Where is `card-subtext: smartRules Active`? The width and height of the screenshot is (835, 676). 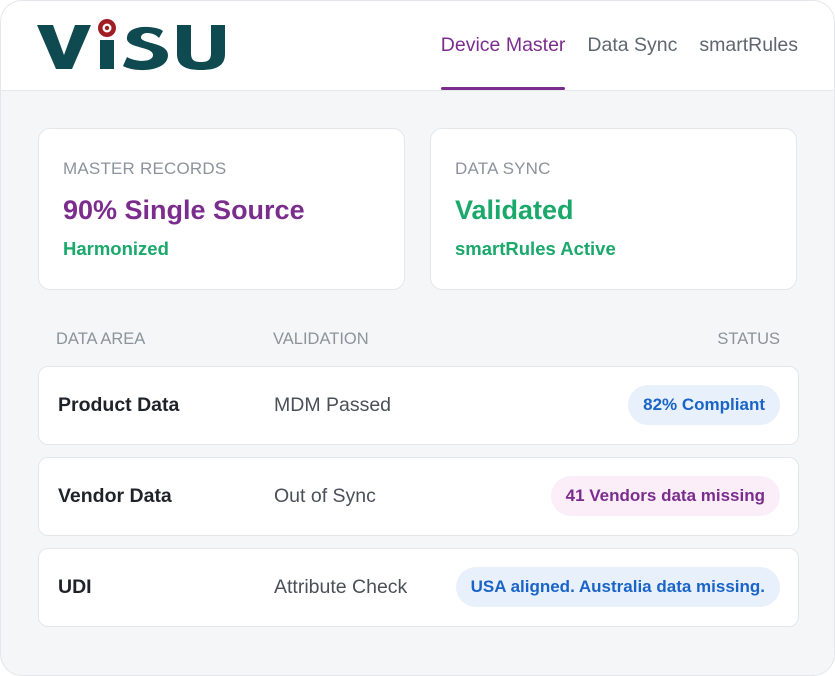
card-subtext: smartRules Active is located at coordinates (535, 248).